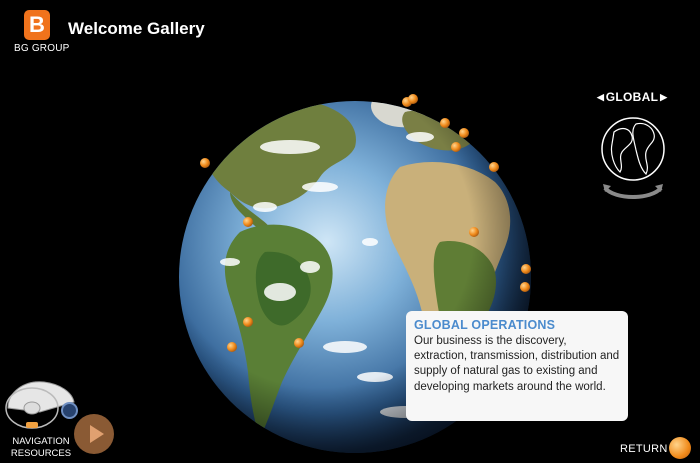 Image resolution: width=700 pixels, height=463 pixels. I want to click on navigation-label-line1: NAVIGATION, so click(41, 441).